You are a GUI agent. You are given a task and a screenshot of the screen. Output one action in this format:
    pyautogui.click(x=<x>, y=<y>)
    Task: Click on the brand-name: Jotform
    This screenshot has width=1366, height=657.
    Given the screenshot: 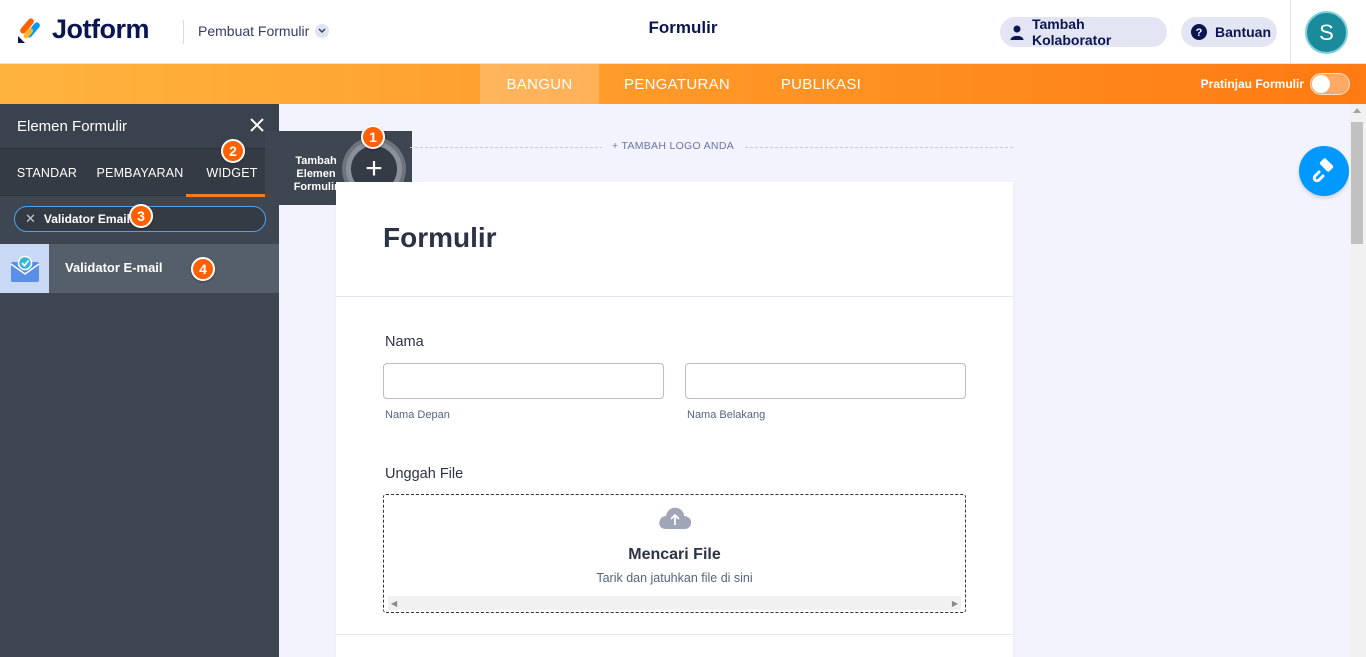 What is the action you would take?
    pyautogui.click(x=101, y=29)
    